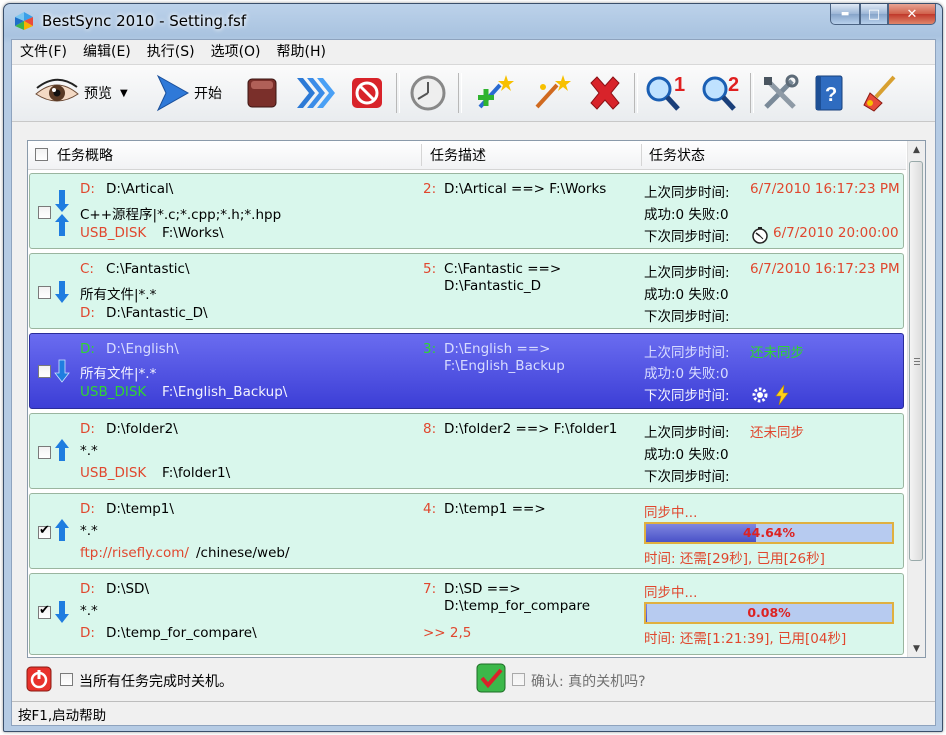  I want to click on last-sync-value: 还未同步, so click(777, 433).